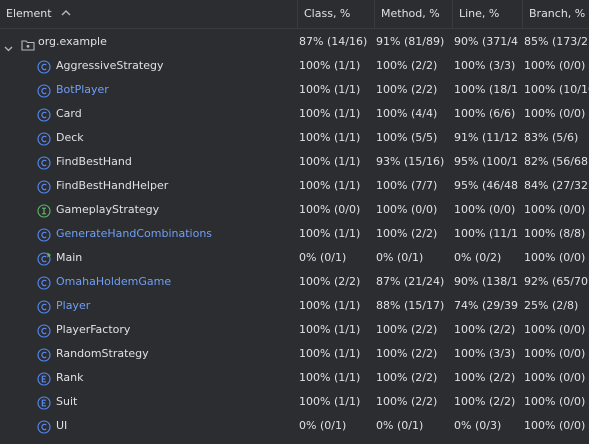 The image size is (589, 444). What do you see at coordinates (556, 185) in the screenshot?
I see `branch-coverage: 84% (27/32)` at bounding box center [556, 185].